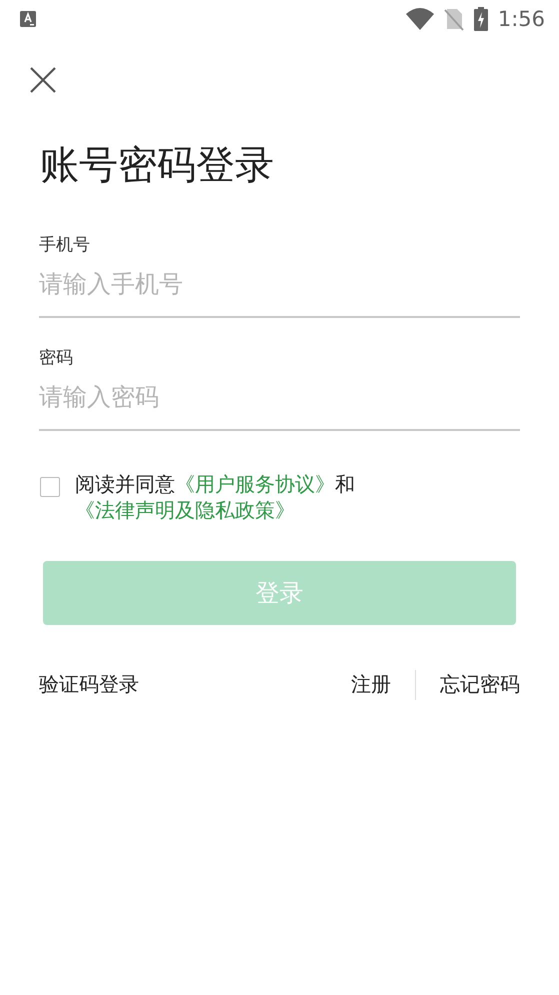 The height and width of the screenshot is (995, 559). I want to click on close-icon, so click(43, 80).